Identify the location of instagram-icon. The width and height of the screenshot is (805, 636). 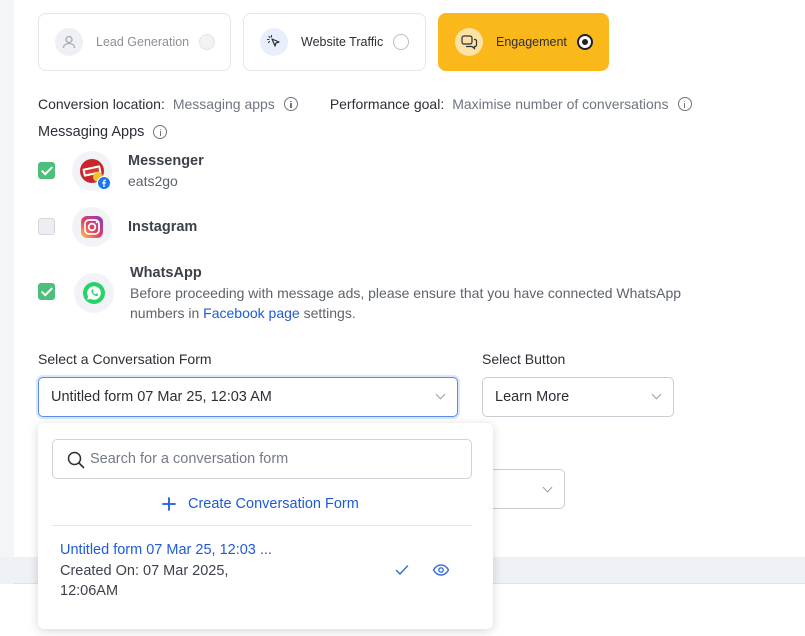
(92, 227).